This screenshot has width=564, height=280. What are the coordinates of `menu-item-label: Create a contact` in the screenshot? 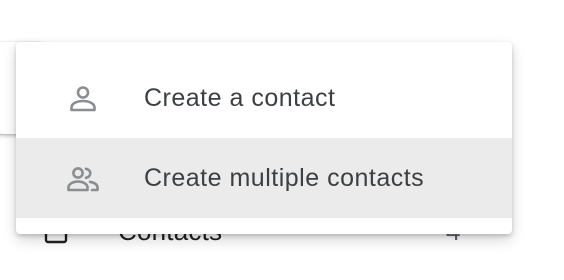 It's located at (240, 97).